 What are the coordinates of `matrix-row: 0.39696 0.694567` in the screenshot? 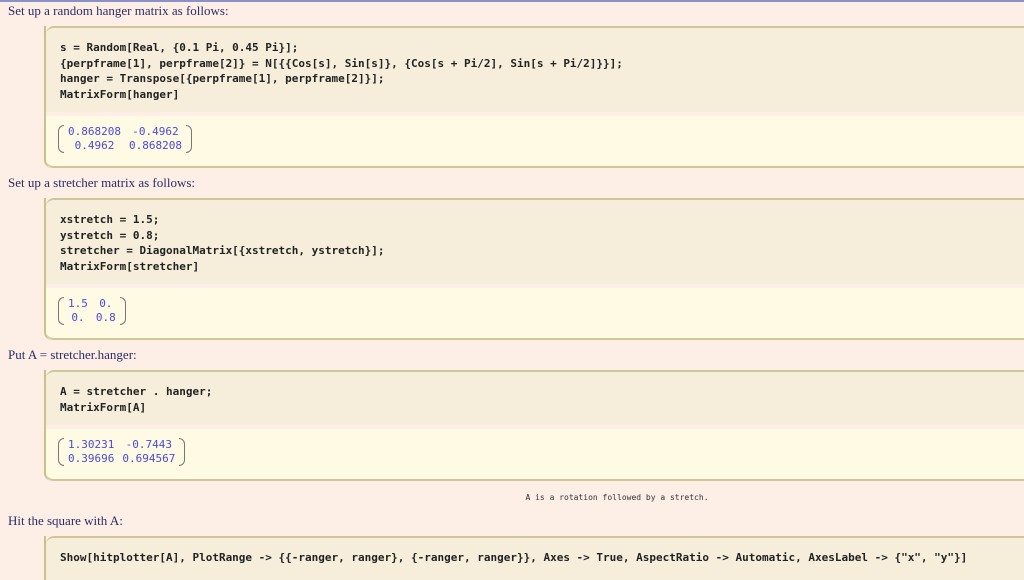 It's located at (121, 459).